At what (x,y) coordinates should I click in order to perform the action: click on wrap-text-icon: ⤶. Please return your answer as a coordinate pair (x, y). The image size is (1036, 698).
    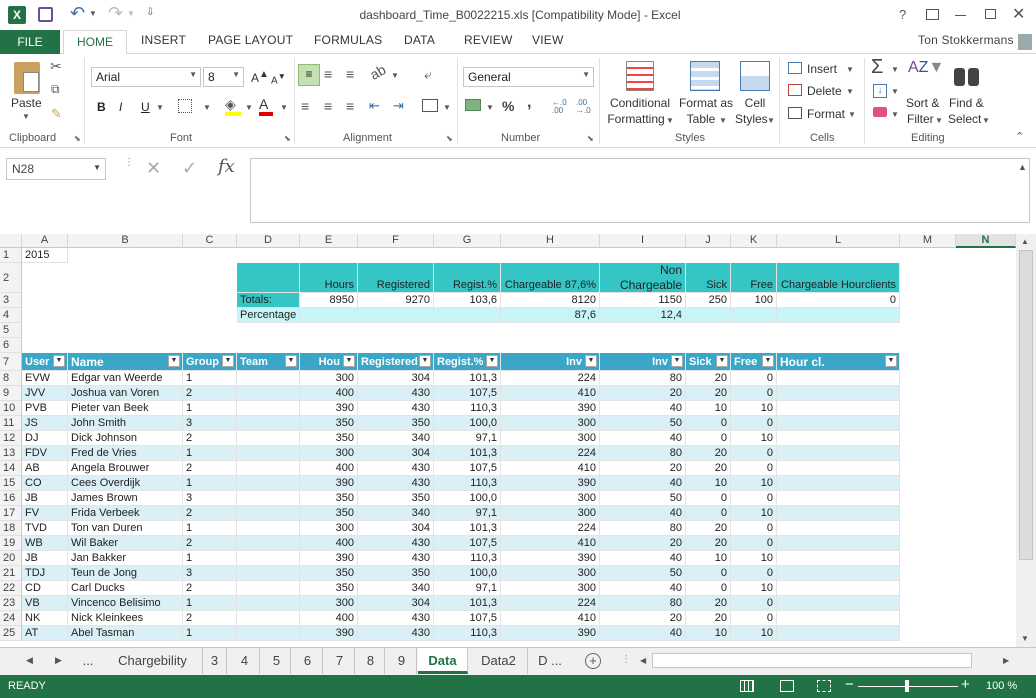
    Looking at the image, I should click on (428, 74).